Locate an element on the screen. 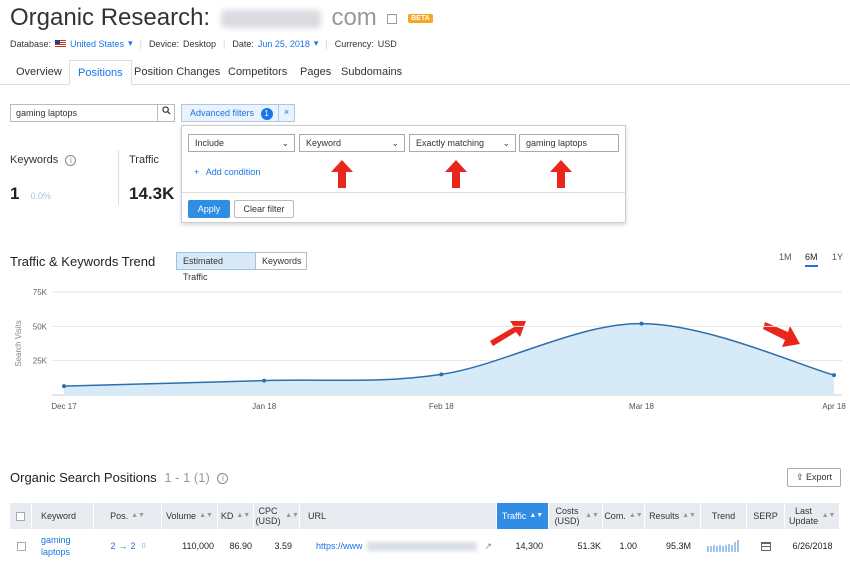 The image size is (850, 570). col-position: Pos. ▲▼ is located at coordinates (128, 516).